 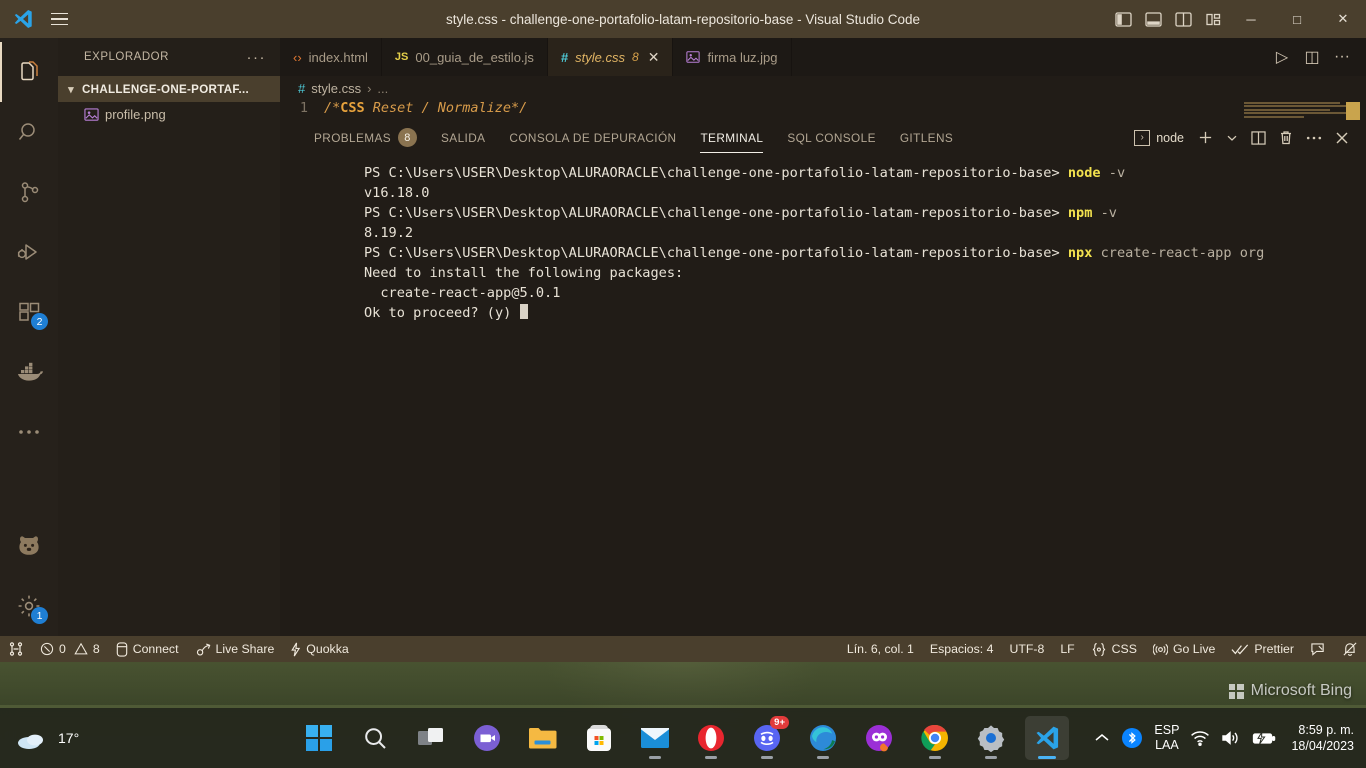 What do you see at coordinates (1282, 57) in the screenshot?
I see `run-file-button: ▷` at bounding box center [1282, 57].